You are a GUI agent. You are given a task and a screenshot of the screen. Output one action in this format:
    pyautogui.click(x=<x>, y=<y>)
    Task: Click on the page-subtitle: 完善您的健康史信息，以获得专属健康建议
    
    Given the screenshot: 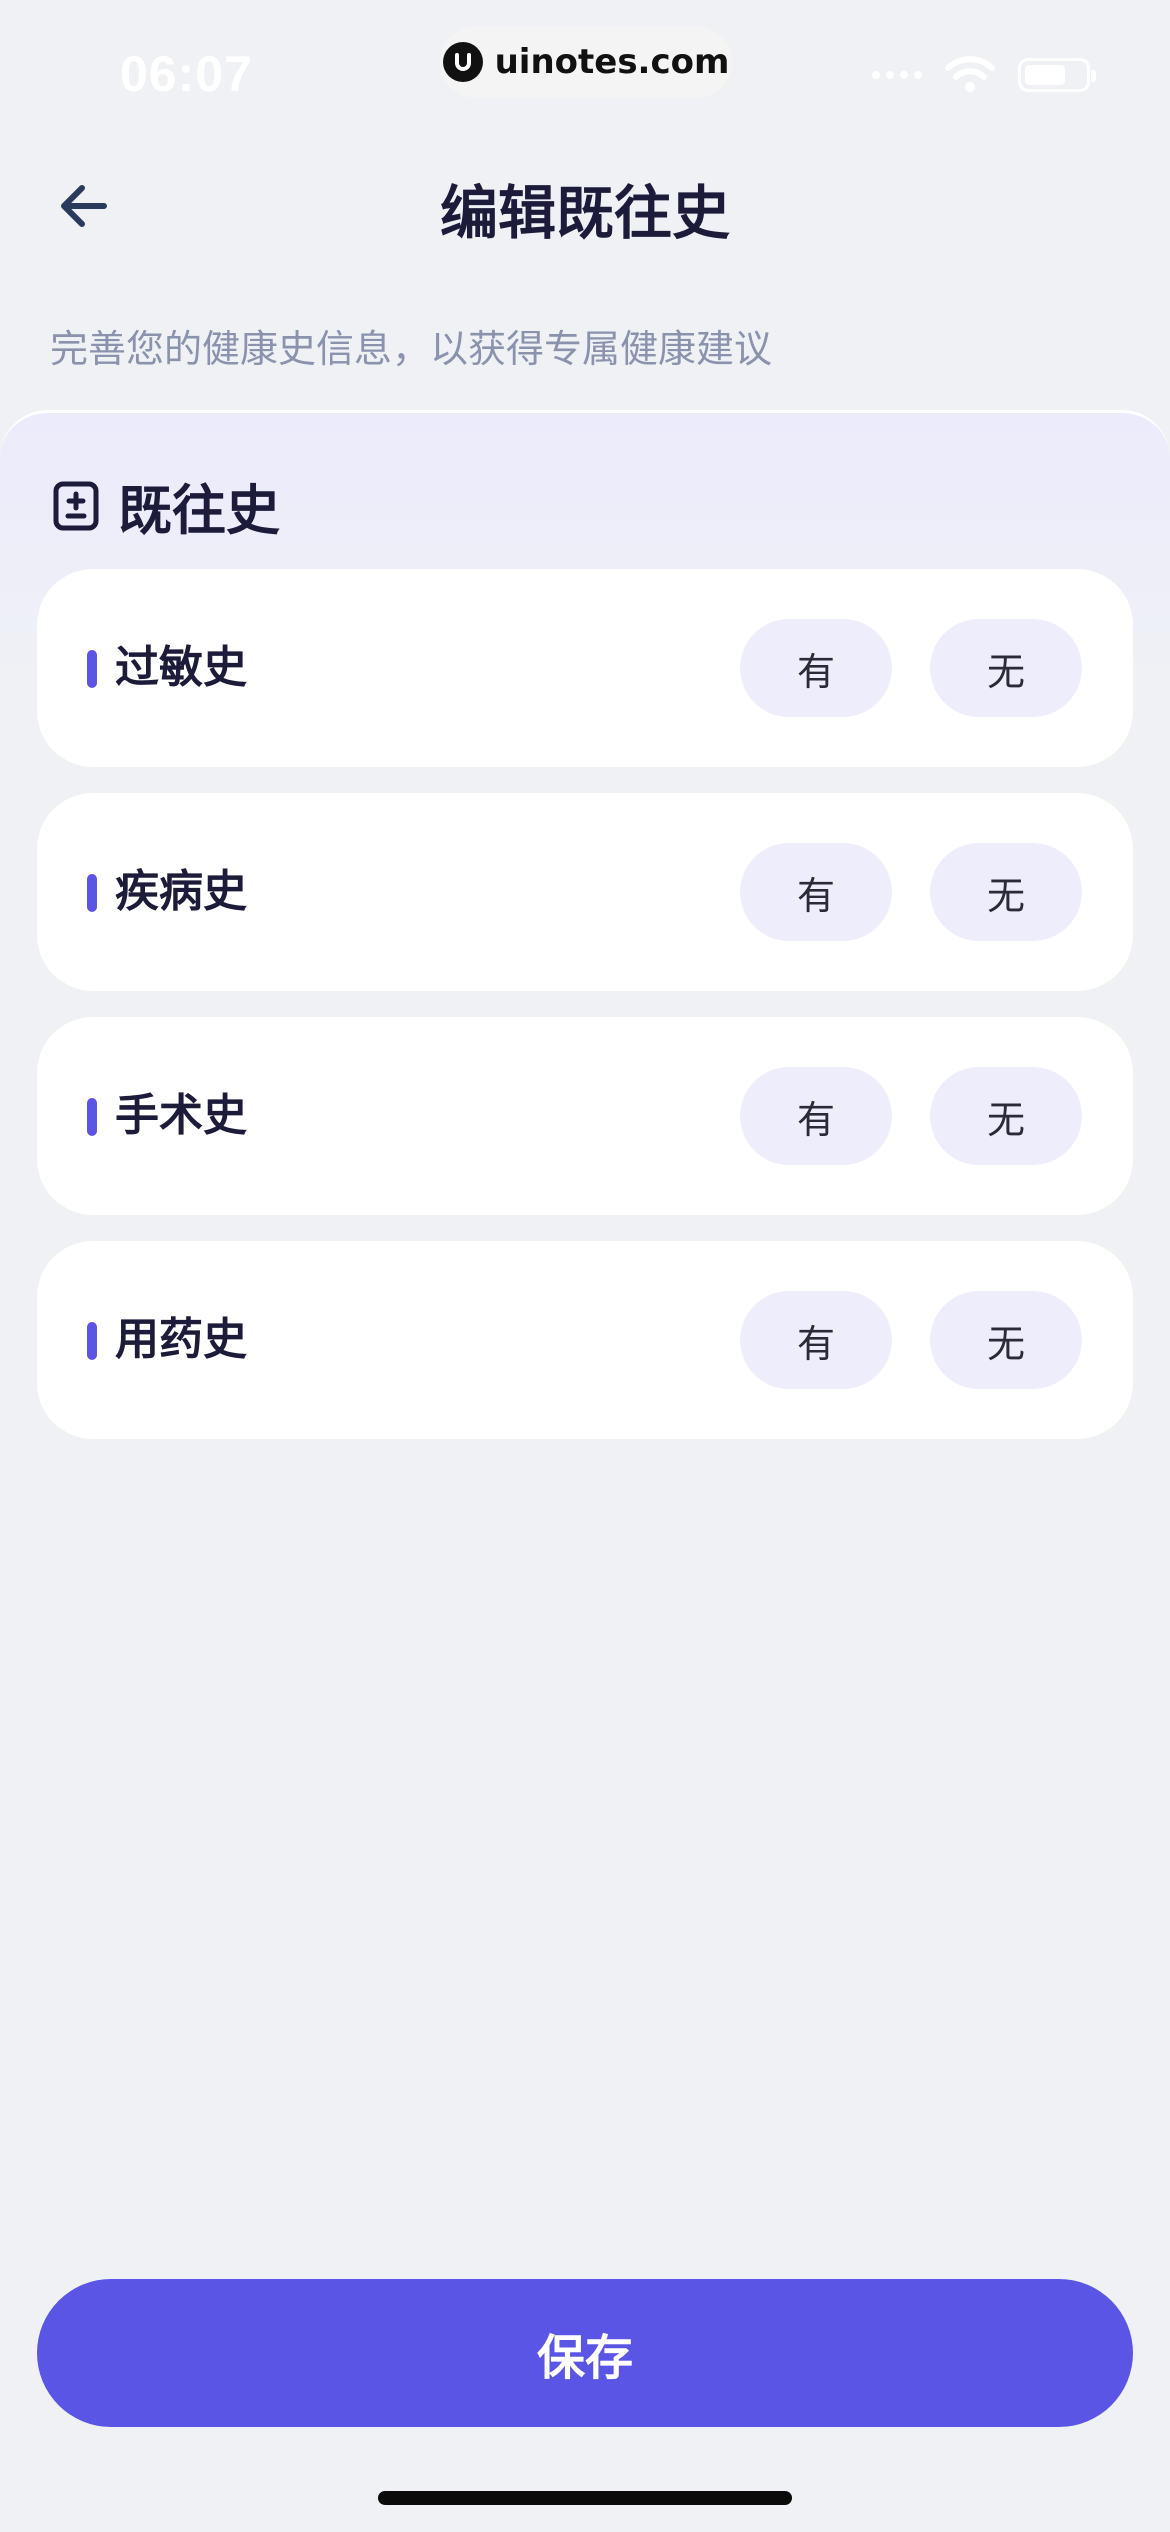 What is the action you would take?
    pyautogui.click(x=411, y=349)
    